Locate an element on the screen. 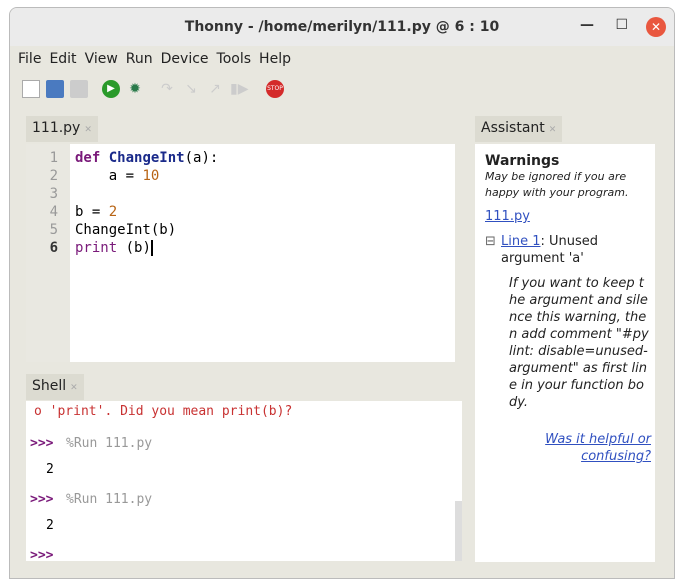 Image resolution: width=684 pixels, height=586 pixels. menu-help: Help is located at coordinates (277, 59).